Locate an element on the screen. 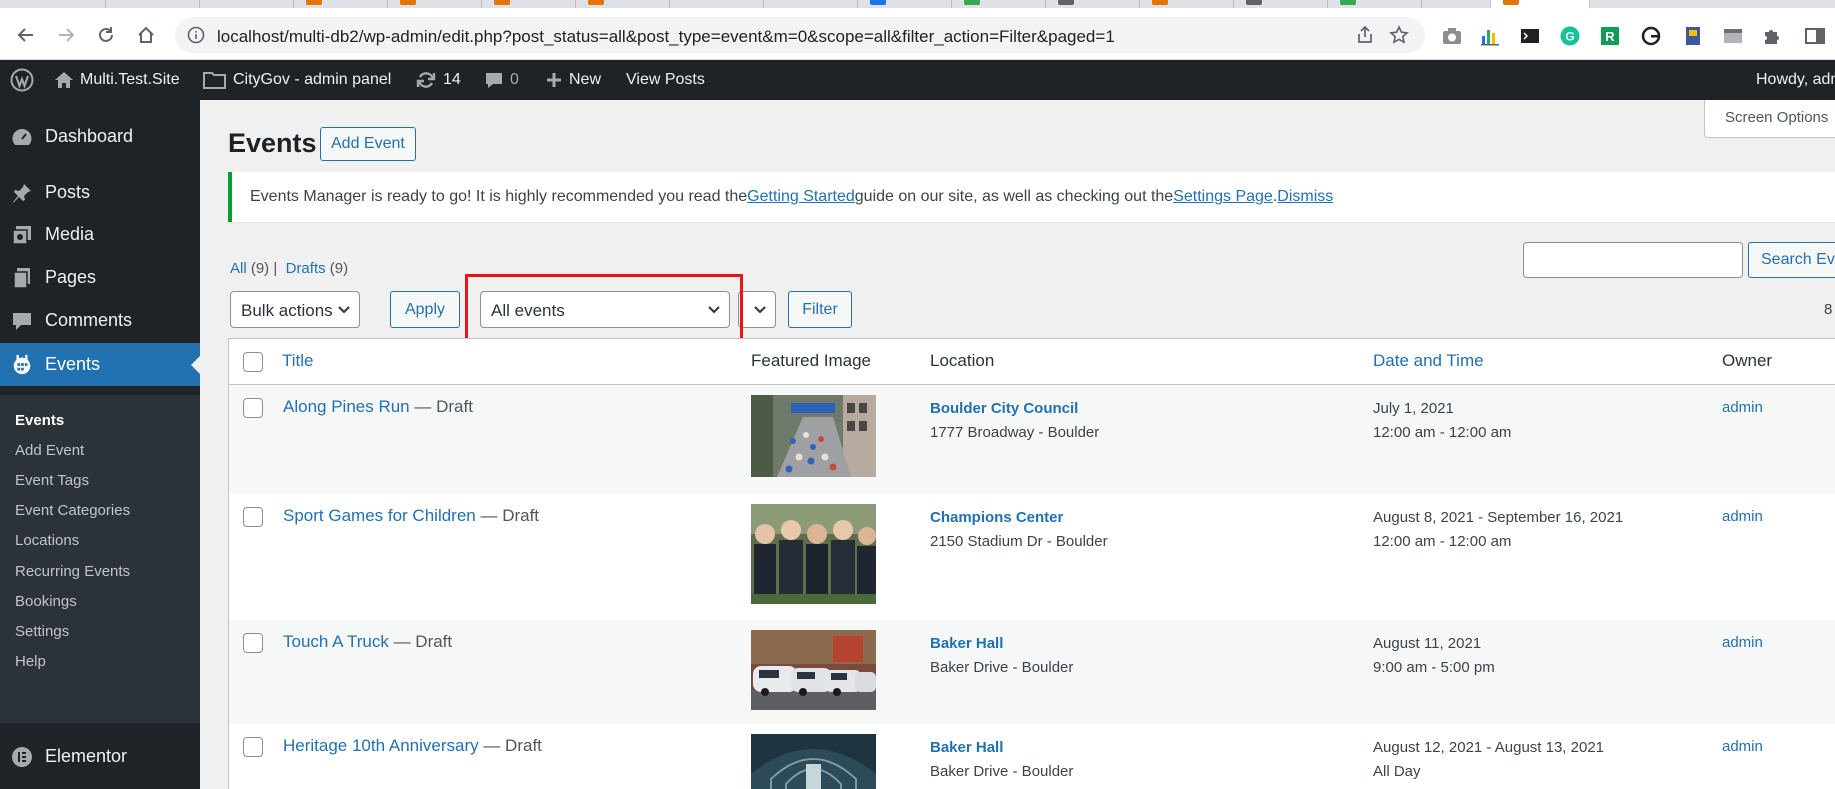 The width and height of the screenshot is (1835, 789). sidebar-item-label: Media is located at coordinates (70, 234).